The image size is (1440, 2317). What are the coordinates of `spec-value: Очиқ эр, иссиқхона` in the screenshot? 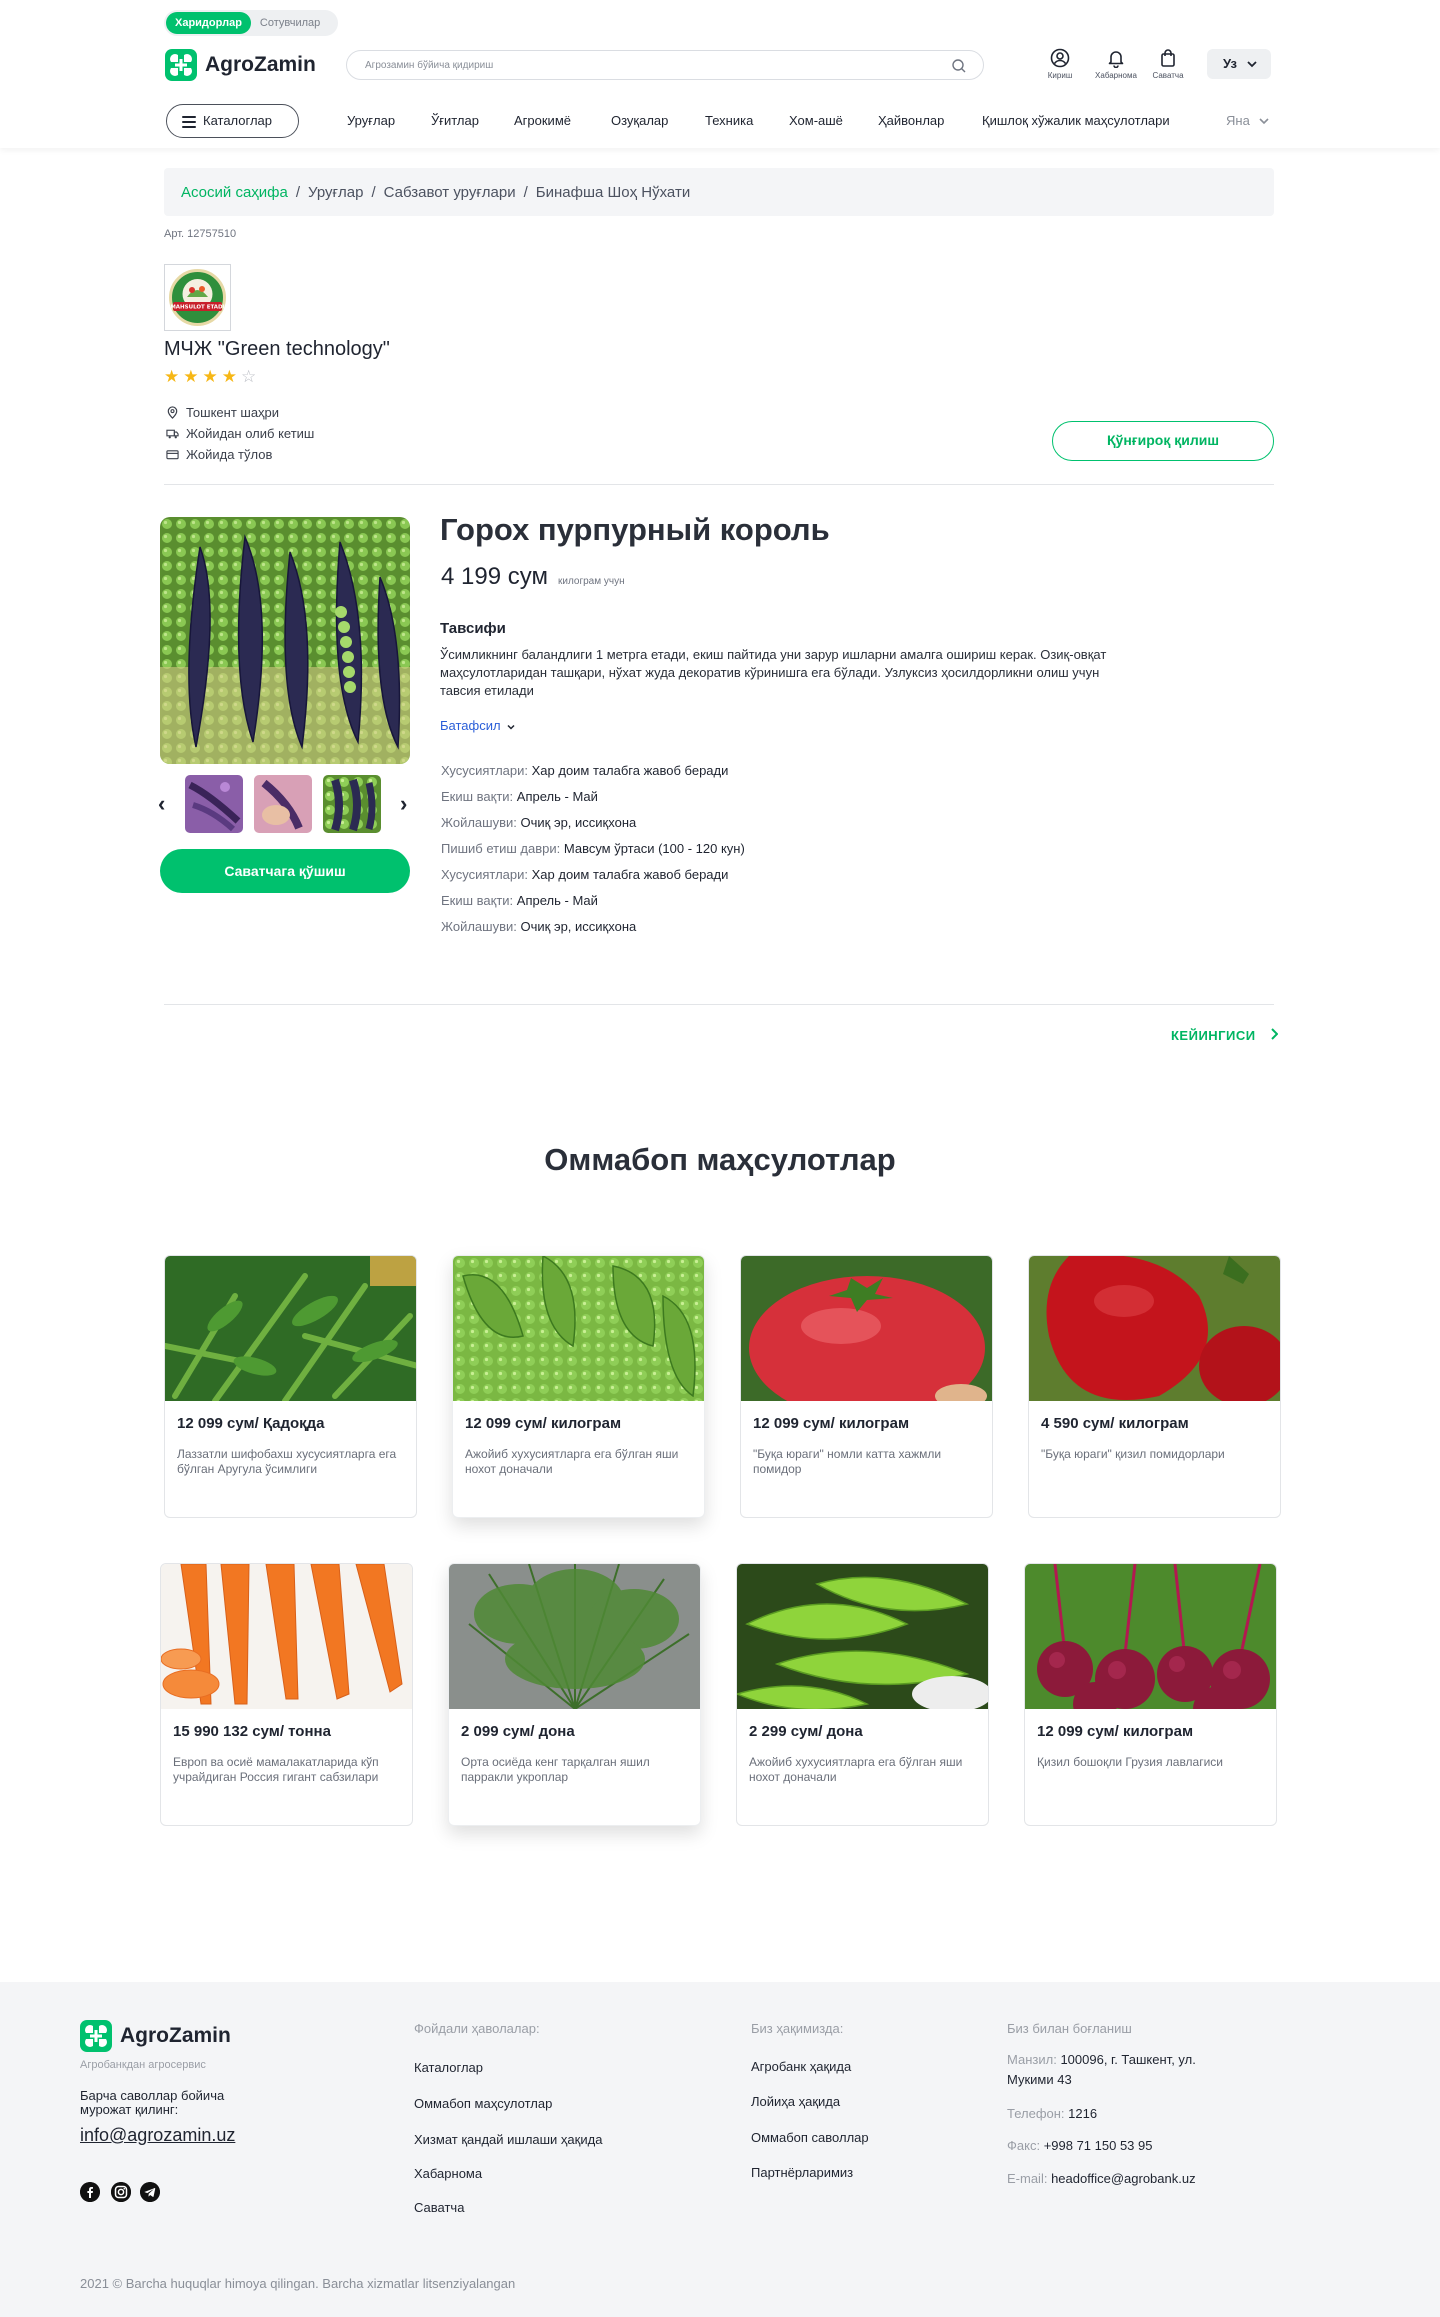 It's located at (578, 926).